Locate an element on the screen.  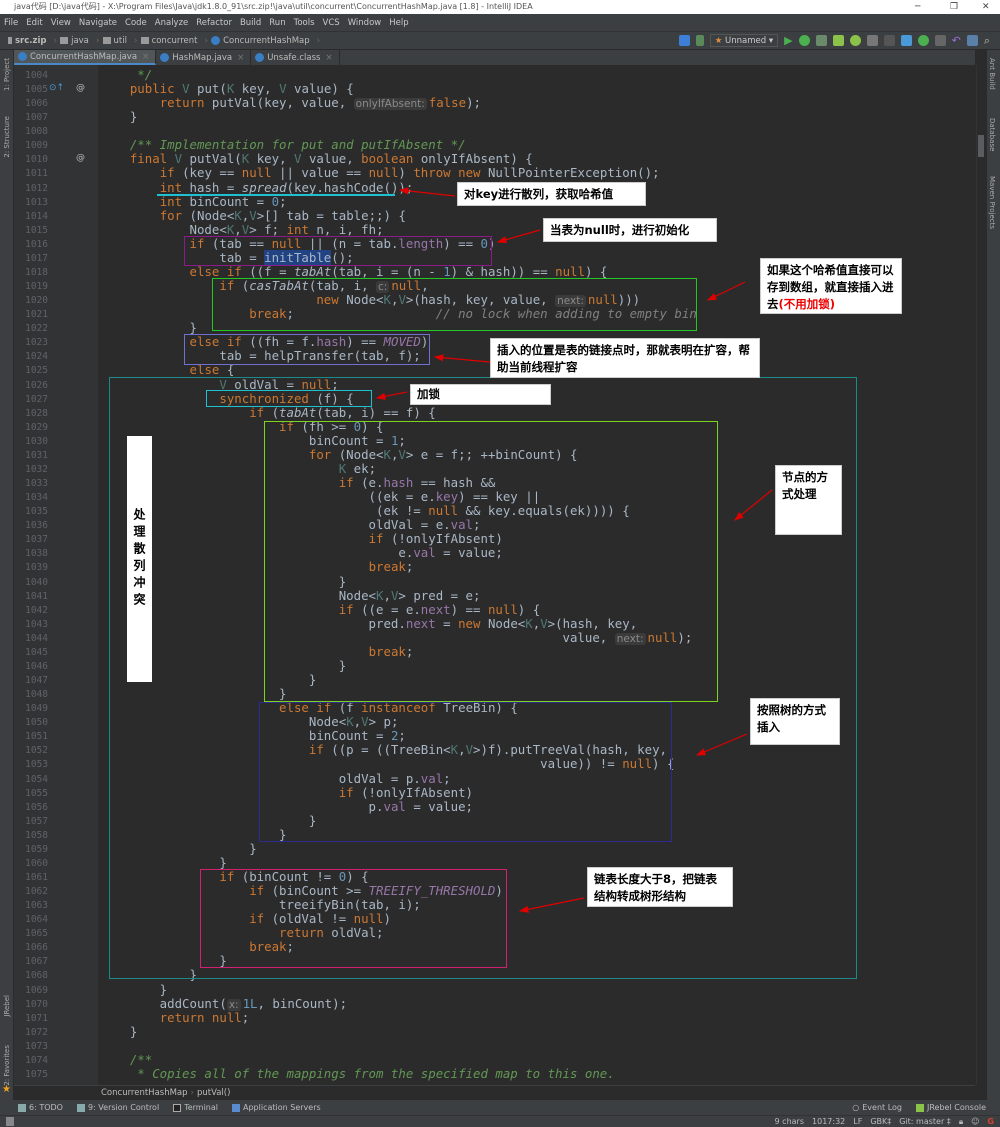
lock-icon: 🔒︎ is located at coordinates (961, 1122).